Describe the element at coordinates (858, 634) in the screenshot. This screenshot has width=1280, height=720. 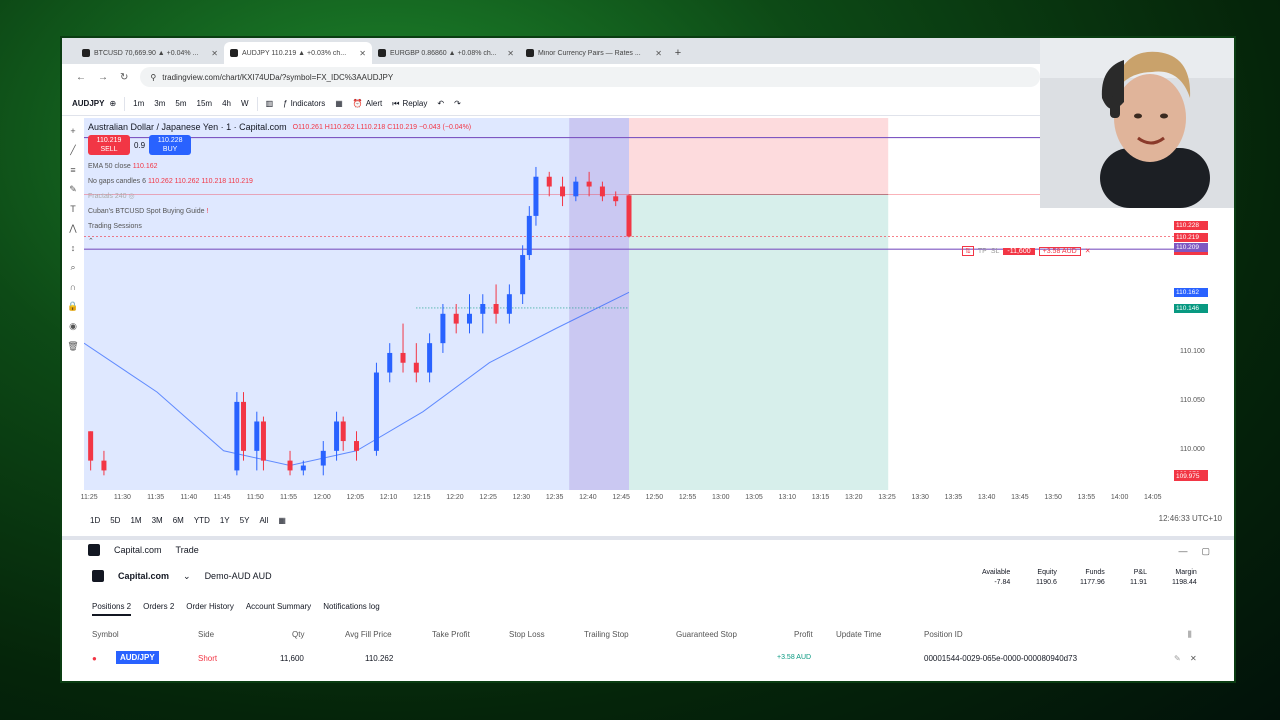
I see `column-header: Update Time` at that location.